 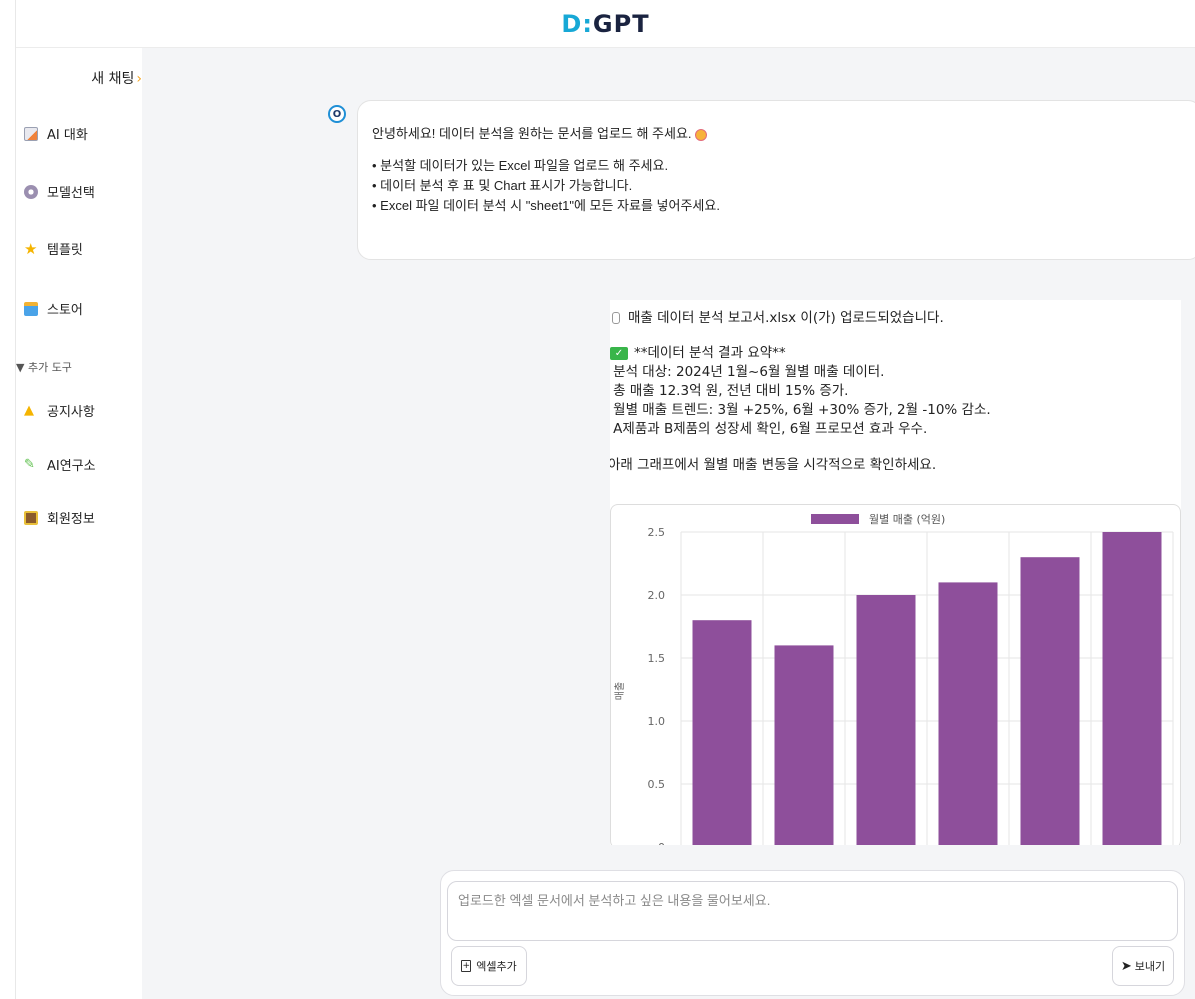 I want to click on y-tick-label: 1.0, so click(x=657, y=721).